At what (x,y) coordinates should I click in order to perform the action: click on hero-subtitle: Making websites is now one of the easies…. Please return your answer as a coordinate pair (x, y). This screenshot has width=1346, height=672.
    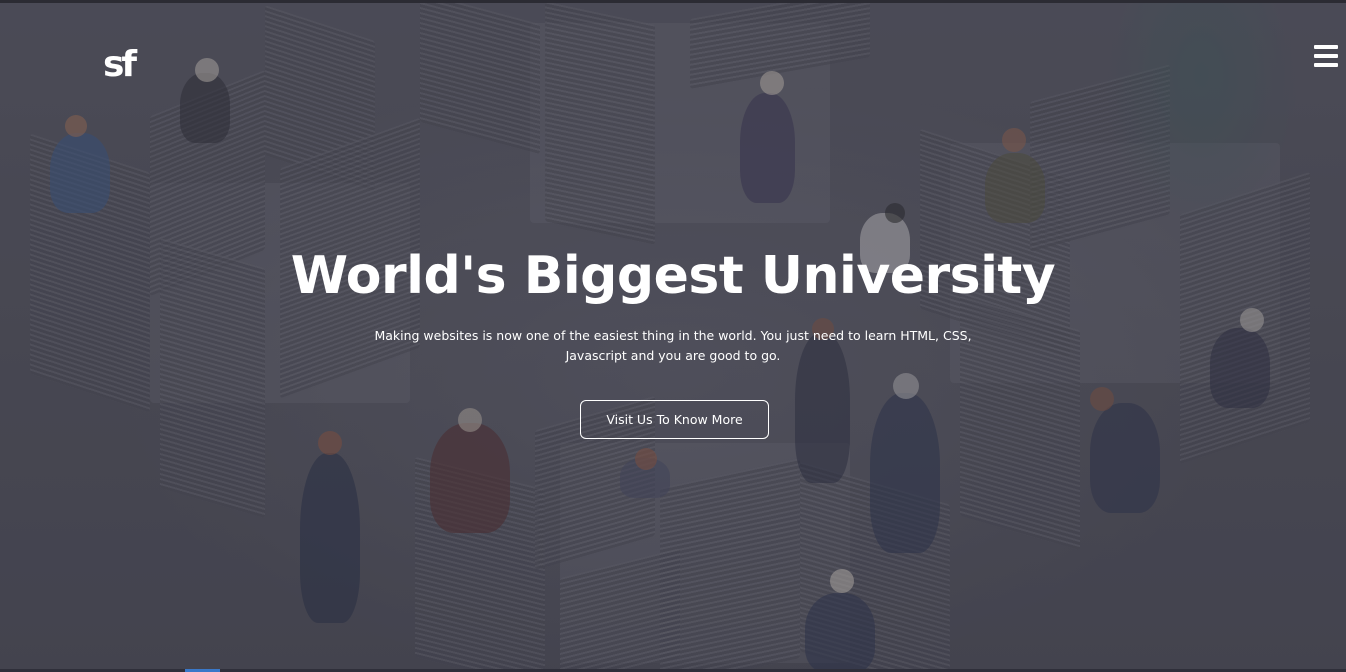
    Looking at the image, I should click on (673, 345).